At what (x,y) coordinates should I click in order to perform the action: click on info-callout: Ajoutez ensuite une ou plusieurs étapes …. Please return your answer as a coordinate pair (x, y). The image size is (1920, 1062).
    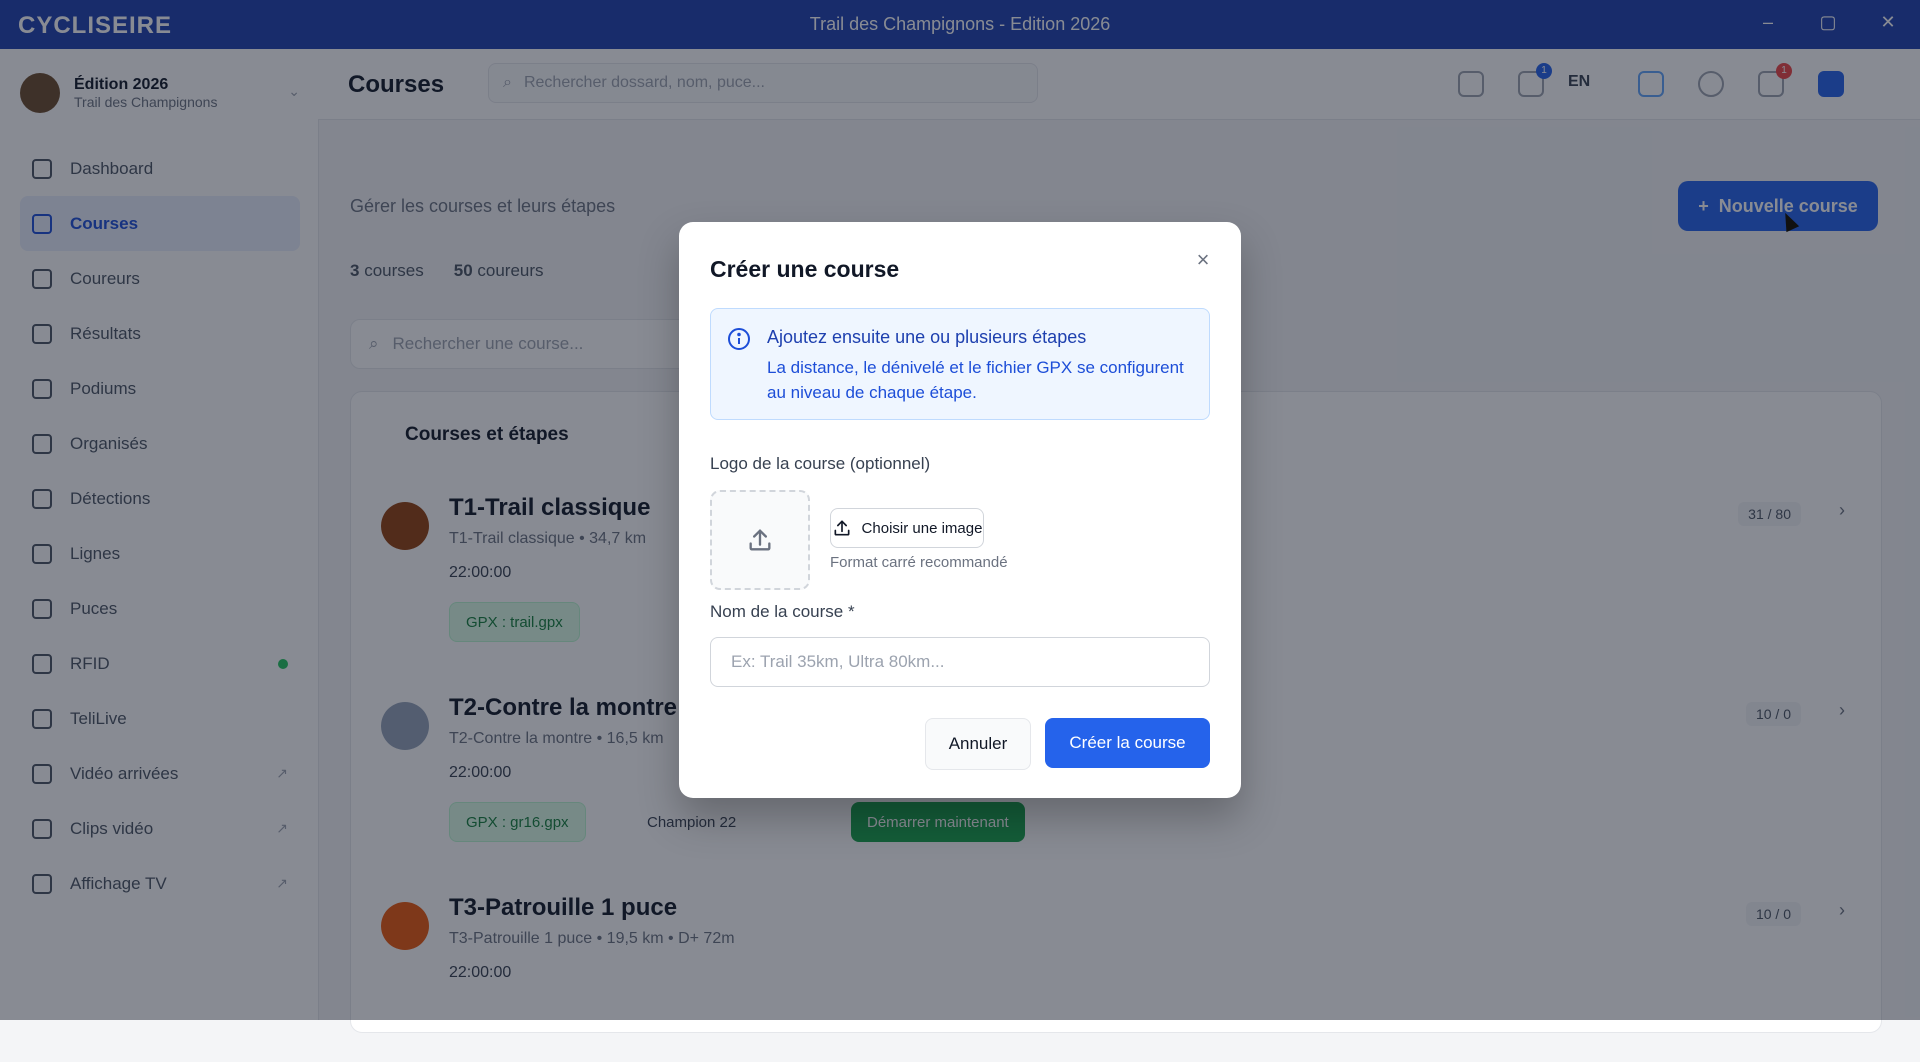
    Looking at the image, I should click on (960, 364).